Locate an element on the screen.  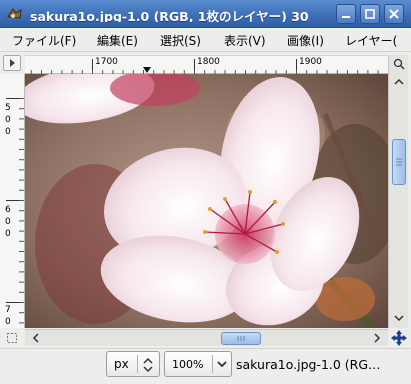
minimize-button is located at coordinates (346, 14).